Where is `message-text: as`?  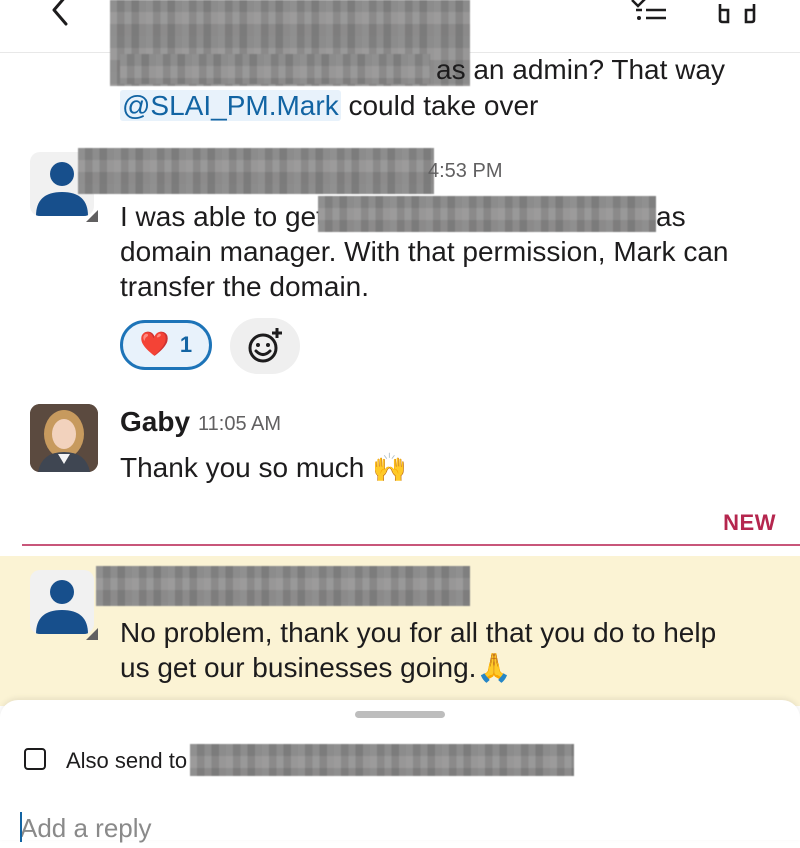
message-text: as is located at coordinates (671, 216).